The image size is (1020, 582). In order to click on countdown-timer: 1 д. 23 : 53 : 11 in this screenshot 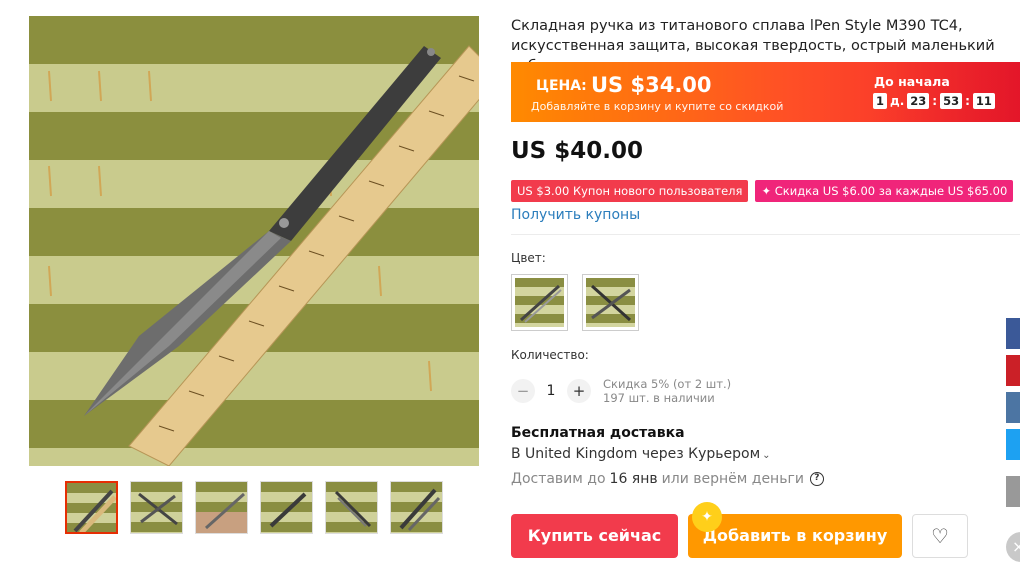, I will do `click(934, 101)`.